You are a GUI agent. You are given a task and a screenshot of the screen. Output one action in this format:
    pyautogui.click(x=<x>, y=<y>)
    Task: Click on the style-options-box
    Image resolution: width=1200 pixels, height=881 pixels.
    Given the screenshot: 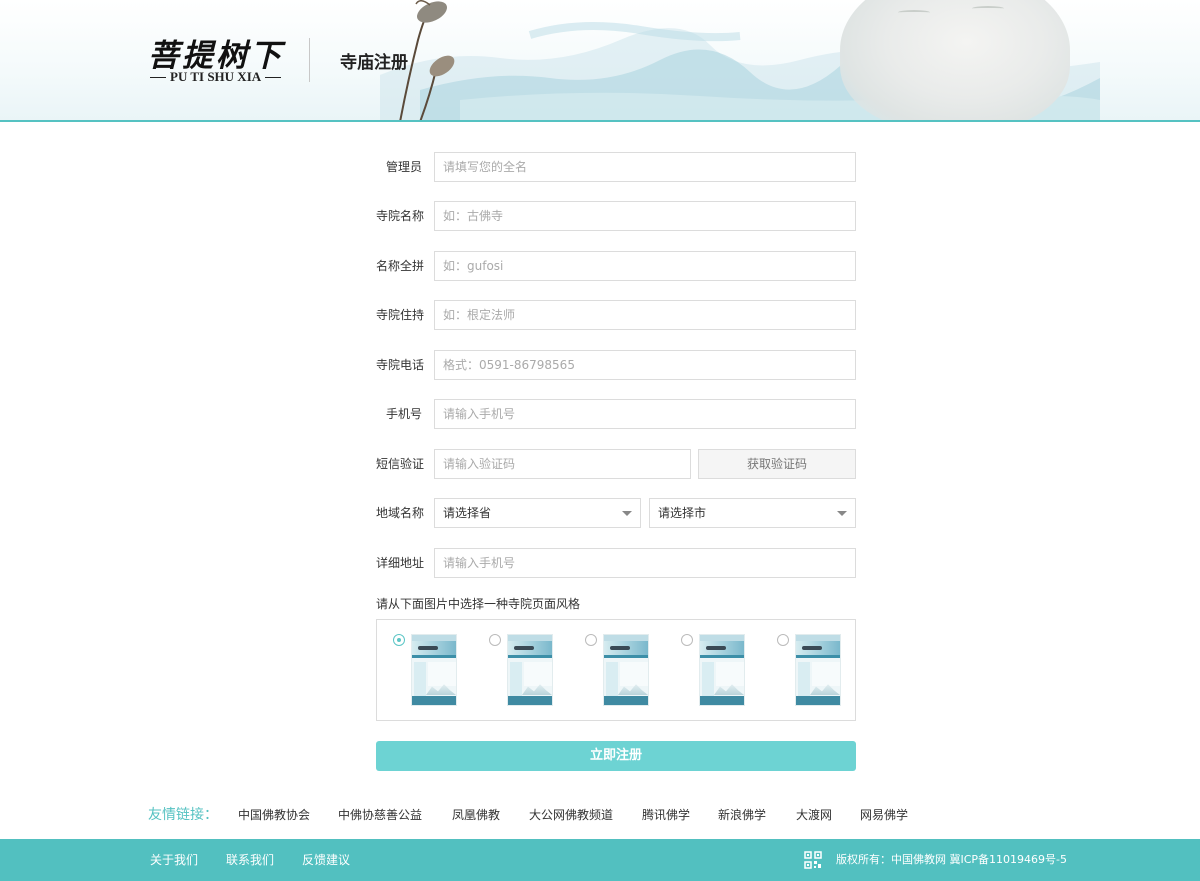 What is the action you would take?
    pyautogui.click(x=616, y=670)
    